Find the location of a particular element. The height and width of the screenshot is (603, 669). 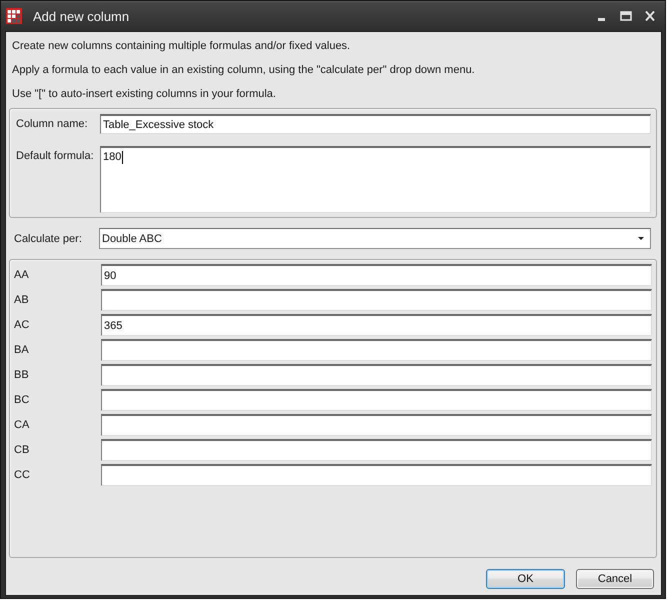

dropdown-arrow-icon is located at coordinates (641, 238).